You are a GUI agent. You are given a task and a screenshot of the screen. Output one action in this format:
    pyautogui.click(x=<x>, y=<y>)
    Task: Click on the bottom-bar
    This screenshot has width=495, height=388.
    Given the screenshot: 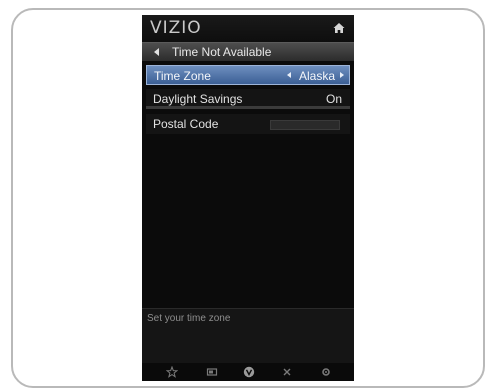 What is the action you would take?
    pyautogui.click(x=248, y=372)
    